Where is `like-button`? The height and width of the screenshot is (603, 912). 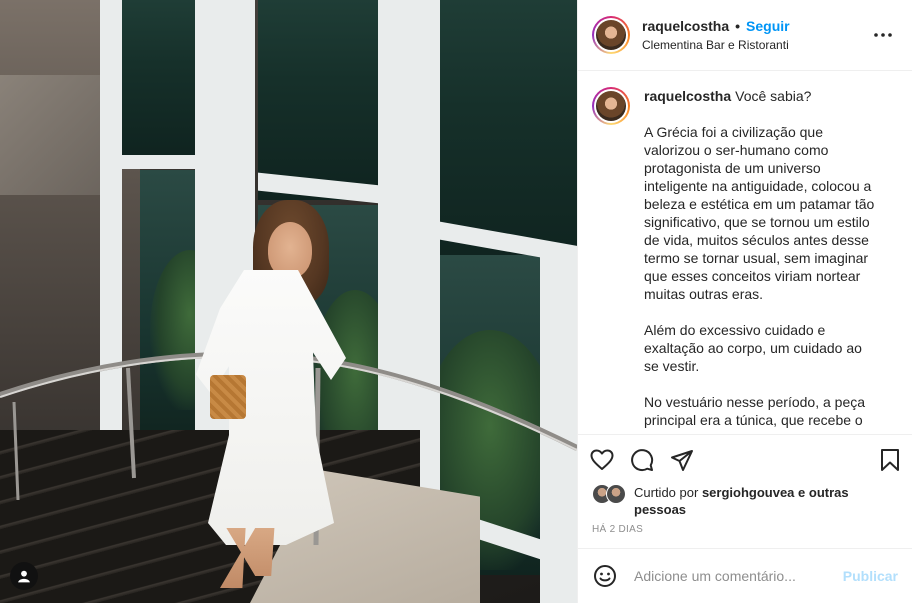 like-button is located at coordinates (610, 460).